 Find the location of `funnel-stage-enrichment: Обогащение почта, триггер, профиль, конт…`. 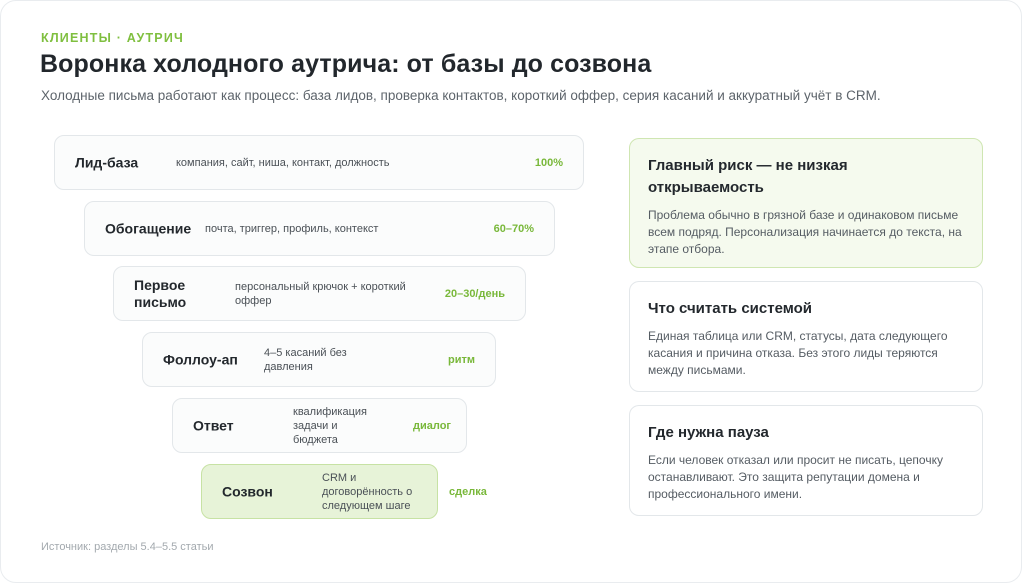

funnel-stage-enrichment: Обогащение почта, триггер, профиль, конт… is located at coordinates (319, 228).